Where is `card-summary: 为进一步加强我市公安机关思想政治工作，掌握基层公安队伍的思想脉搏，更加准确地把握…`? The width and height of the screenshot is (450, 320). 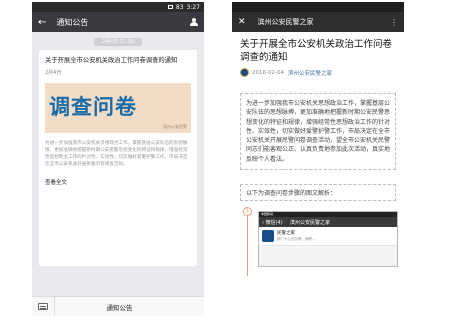 card-summary: 为进一步加强我市公安机关思想政治工作，掌握基层公安队伍的思想脉搏，更加准确地把握… is located at coordinates (116, 154).